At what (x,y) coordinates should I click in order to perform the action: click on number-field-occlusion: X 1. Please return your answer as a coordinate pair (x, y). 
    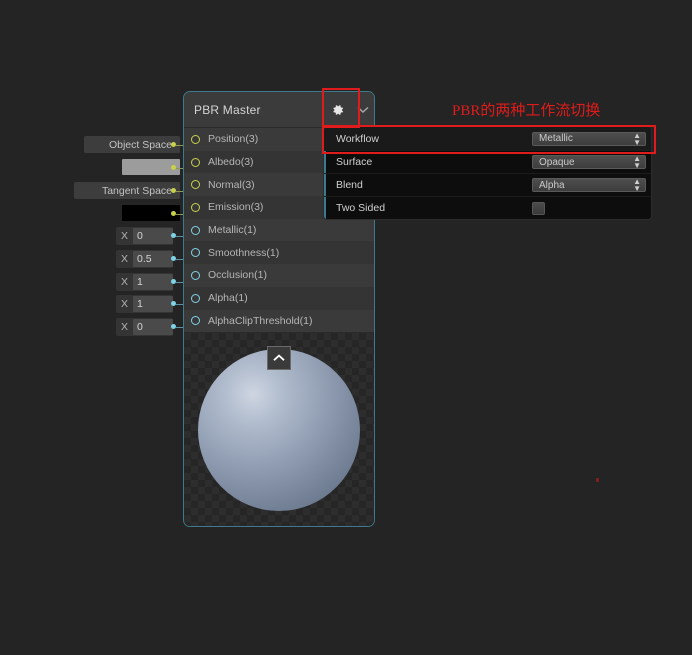
    Looking at the image, I should click on (144, 282).